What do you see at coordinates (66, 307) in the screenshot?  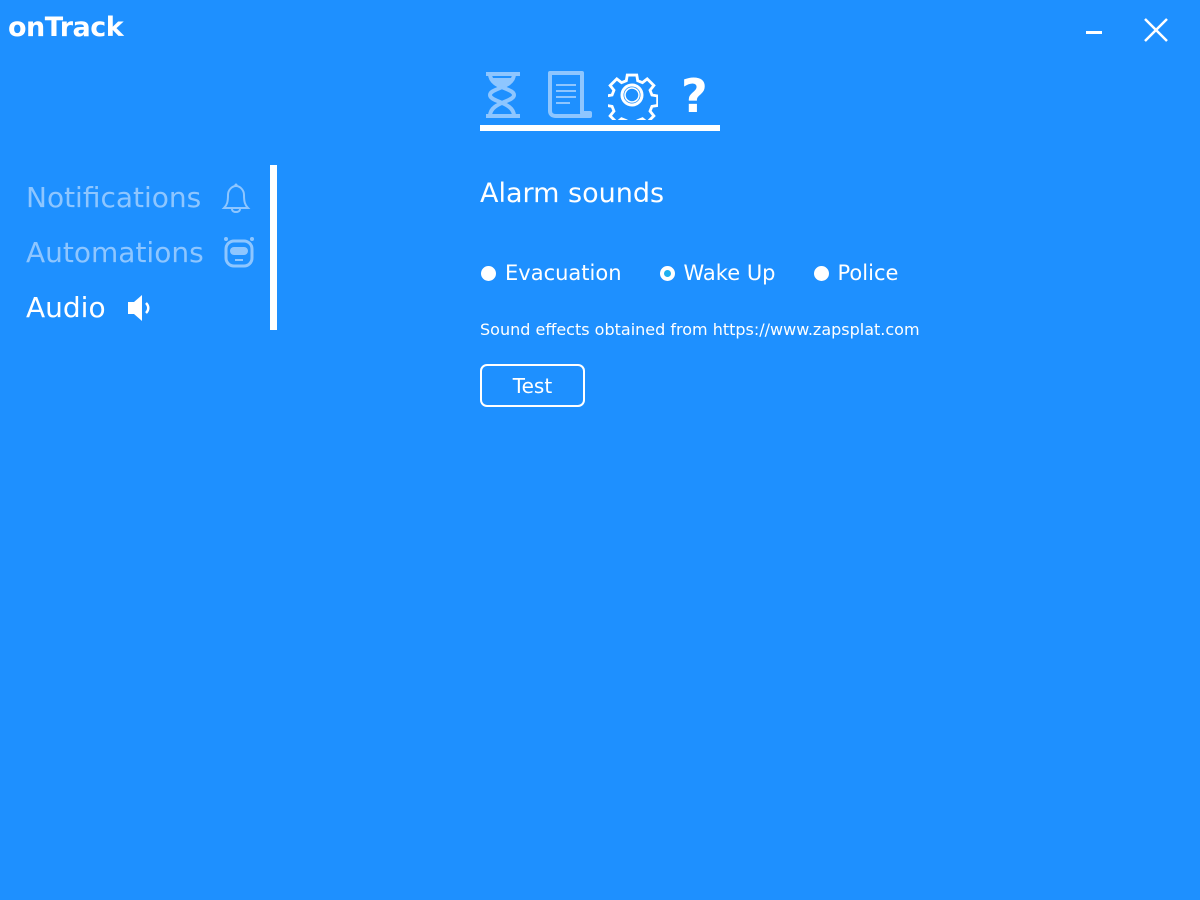 I see `sidebar-item-label: Audio` at bounding box center [66, 307].